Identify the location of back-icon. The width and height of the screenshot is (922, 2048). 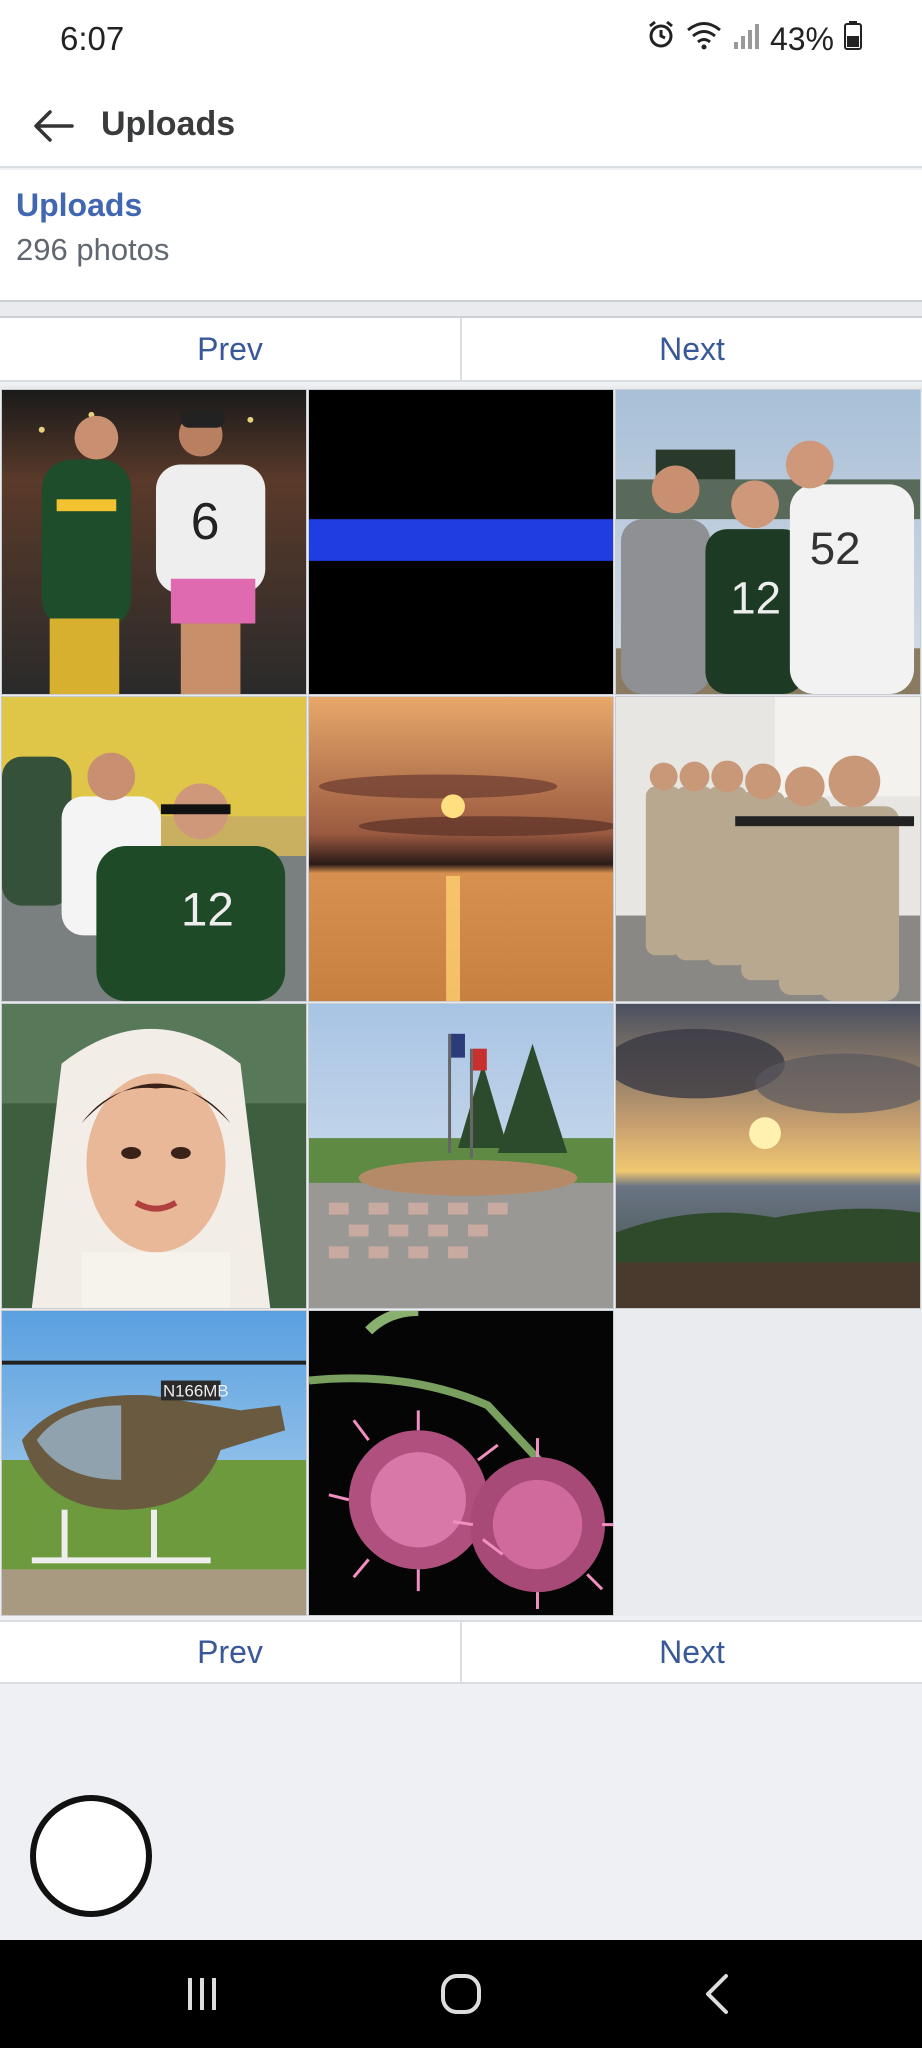
(717, 1994).